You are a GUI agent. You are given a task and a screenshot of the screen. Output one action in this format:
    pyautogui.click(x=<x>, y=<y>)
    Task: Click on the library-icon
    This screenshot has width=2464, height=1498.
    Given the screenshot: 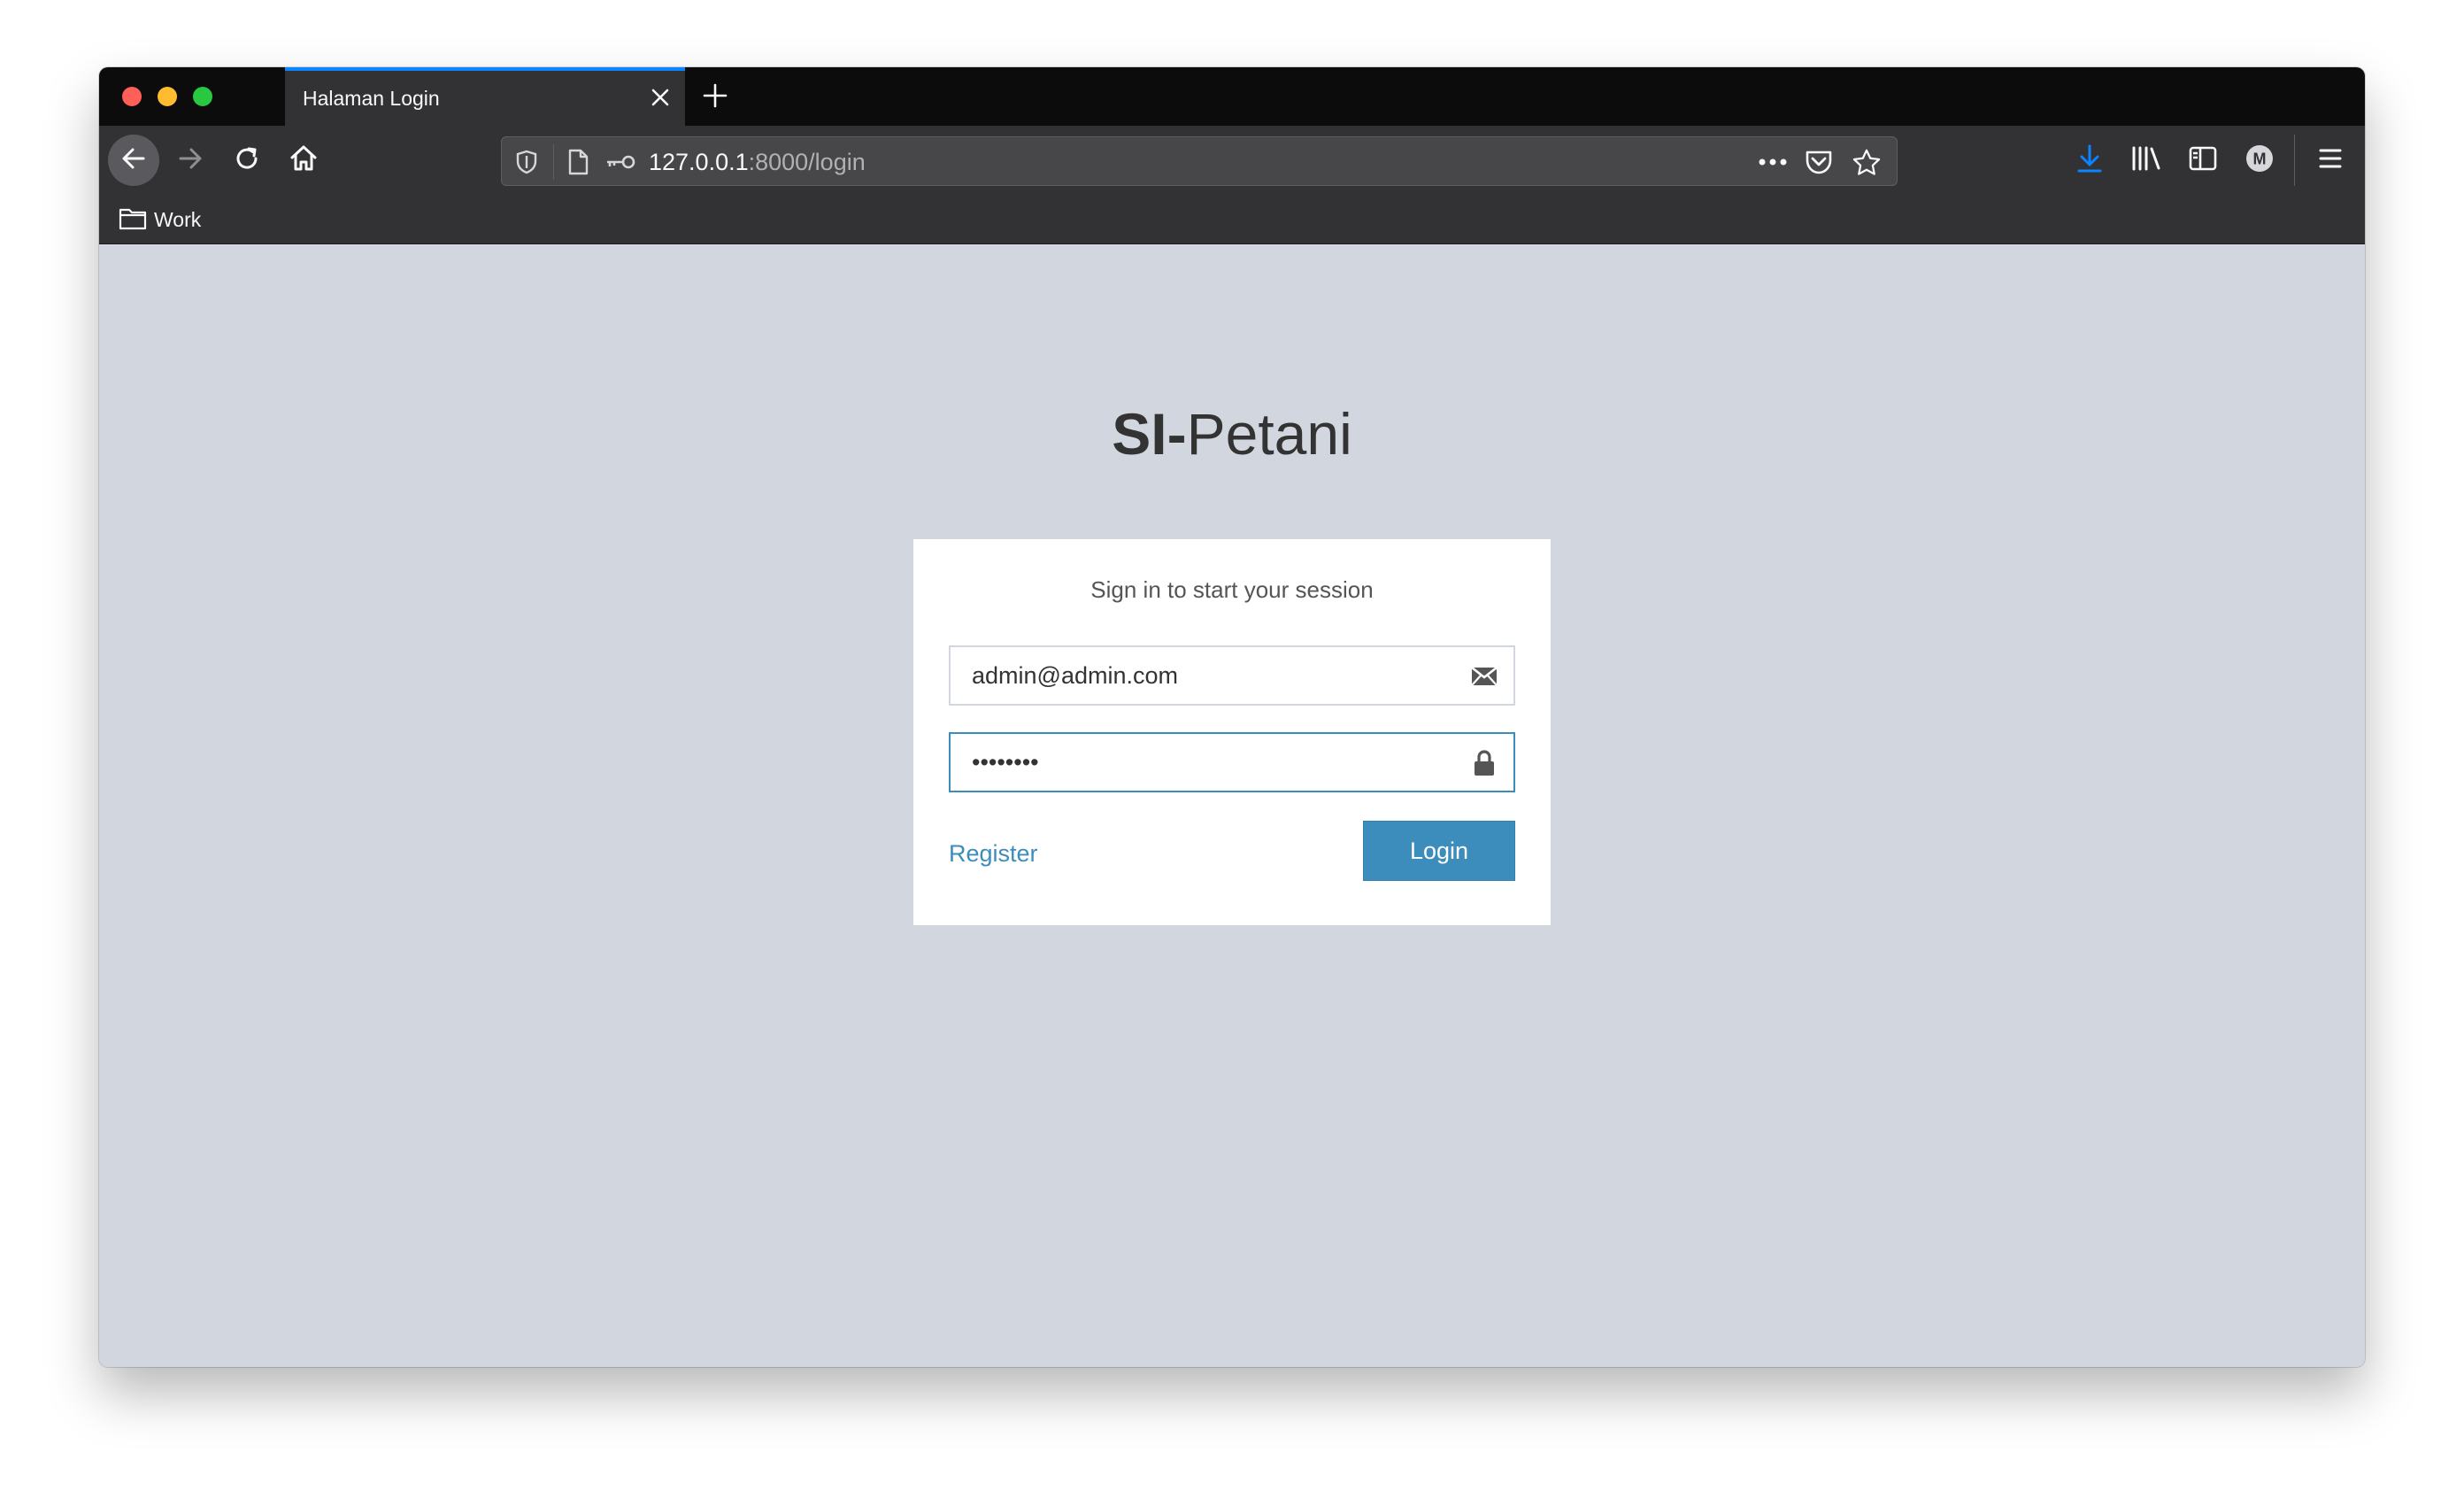 What is the action you would take?
    pyautogui.click(x=2146, y=160)
    